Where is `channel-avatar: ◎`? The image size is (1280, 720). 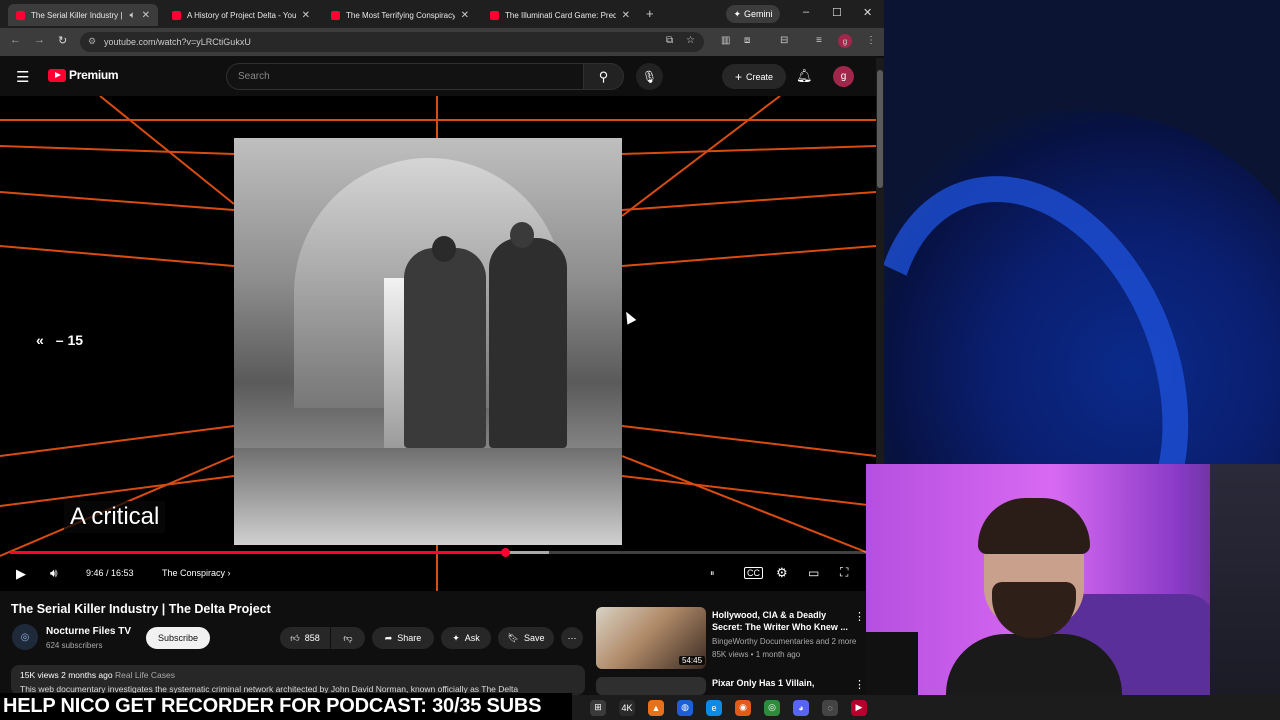 channel-avatar: ◎ is located at coordinates (25, 637).